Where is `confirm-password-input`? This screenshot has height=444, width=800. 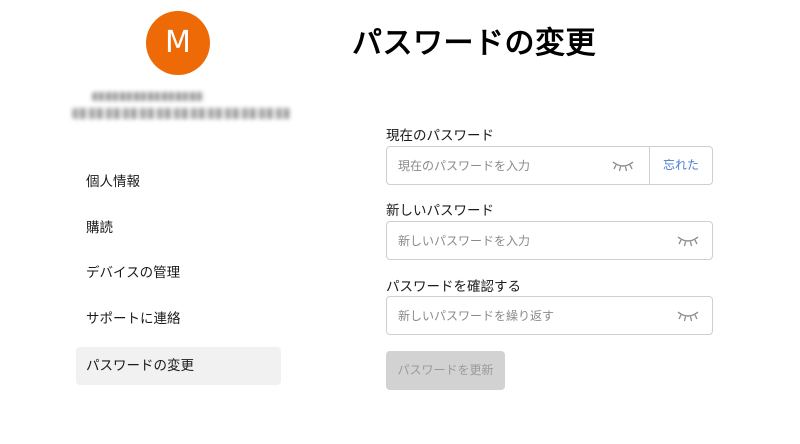
confirm-password-input is located at coordinates (531, 315).